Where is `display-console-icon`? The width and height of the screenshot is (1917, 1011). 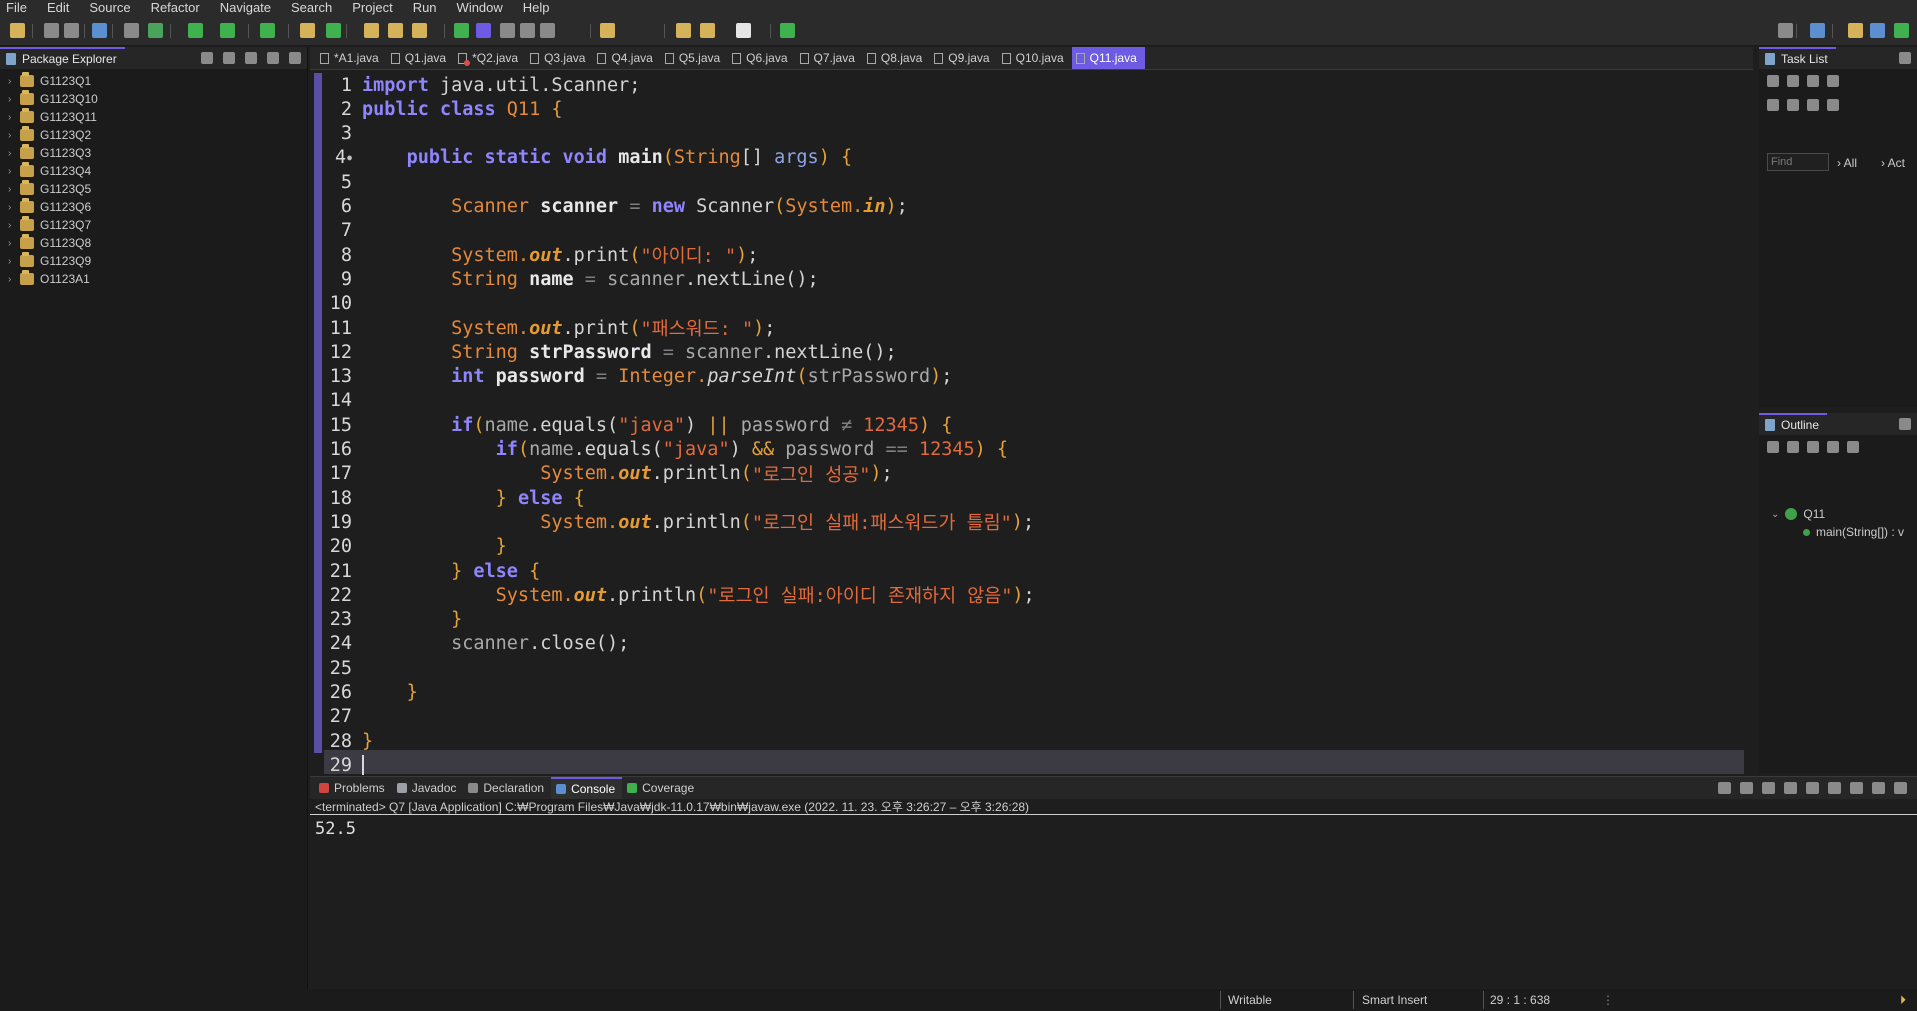 display-console-icon is located at coordinates (1856, 788).